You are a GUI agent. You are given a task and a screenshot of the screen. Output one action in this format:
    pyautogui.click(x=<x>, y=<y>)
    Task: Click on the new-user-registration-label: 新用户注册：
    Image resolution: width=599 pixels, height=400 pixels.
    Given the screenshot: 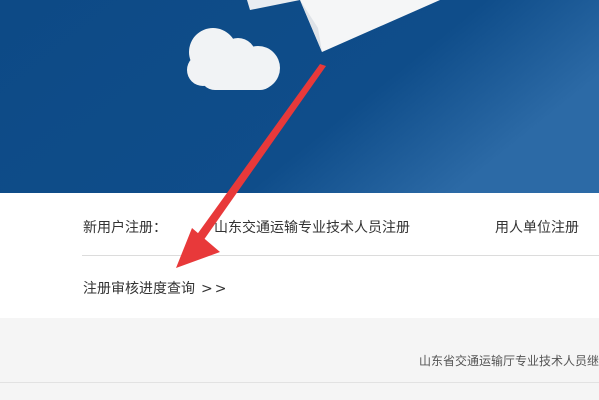 What is the action you would take?
    pyautogui.click(x=125, y=228)
    